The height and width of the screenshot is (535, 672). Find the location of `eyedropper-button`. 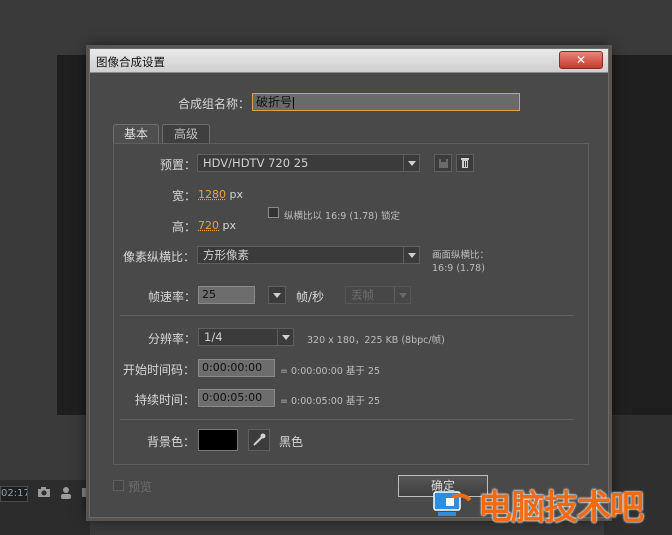

eyedropper-button is located at coordinates (259, 440).